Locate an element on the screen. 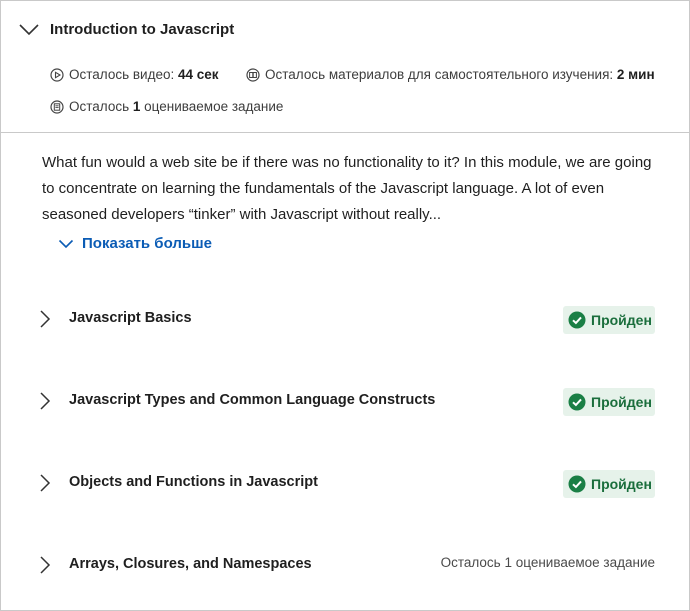 Image resolution: width=690 pixels, height=611 pixels. video-remaining-label: Осталось видео: is located at coordinates (122, 74).